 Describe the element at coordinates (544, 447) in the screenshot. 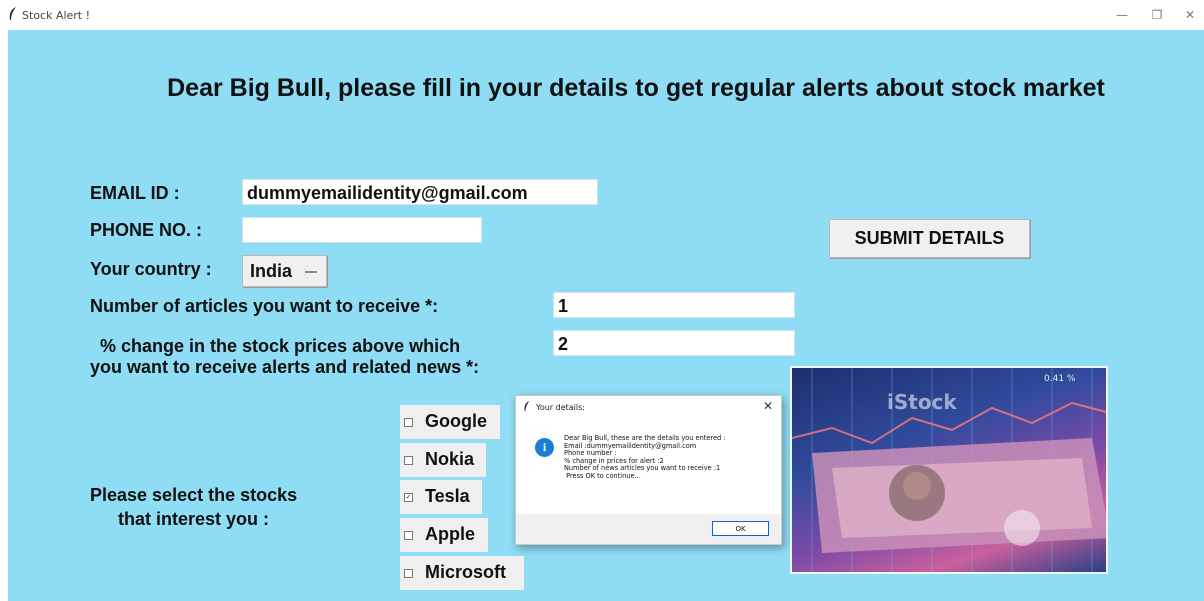

I see `info-icon: i` at that location.